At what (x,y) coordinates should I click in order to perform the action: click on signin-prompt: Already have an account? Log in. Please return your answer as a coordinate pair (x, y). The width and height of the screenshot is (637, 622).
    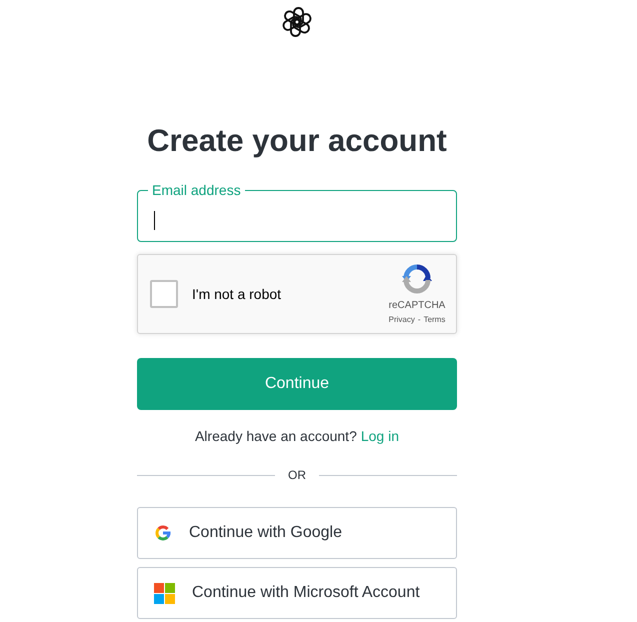
    Looking at the image, I should click on (297, 436).